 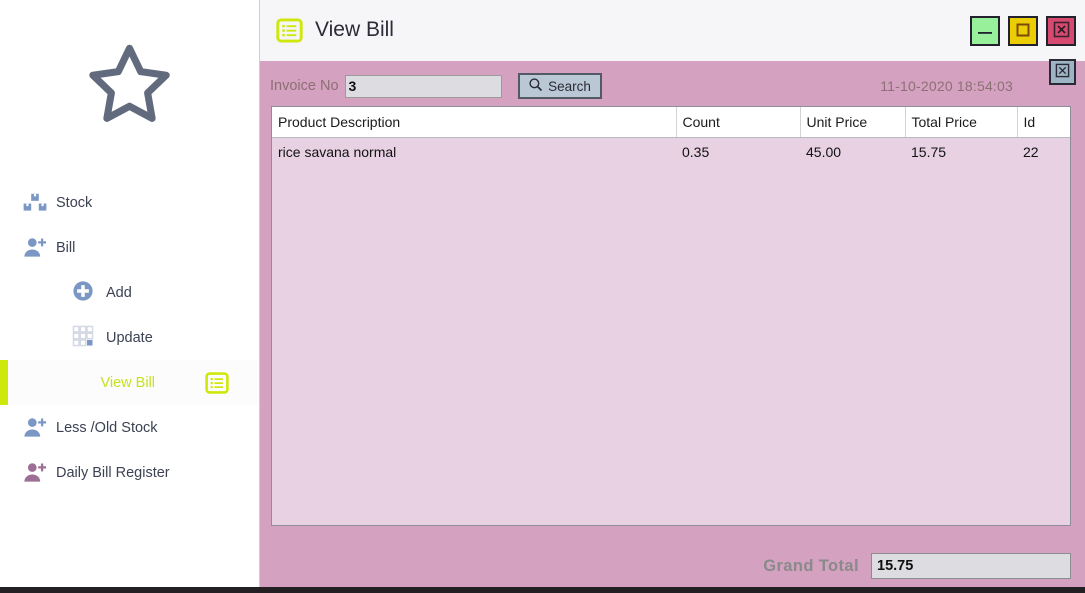 I want to click on sidebar-item-update: Update, so click(x=129, y=337).